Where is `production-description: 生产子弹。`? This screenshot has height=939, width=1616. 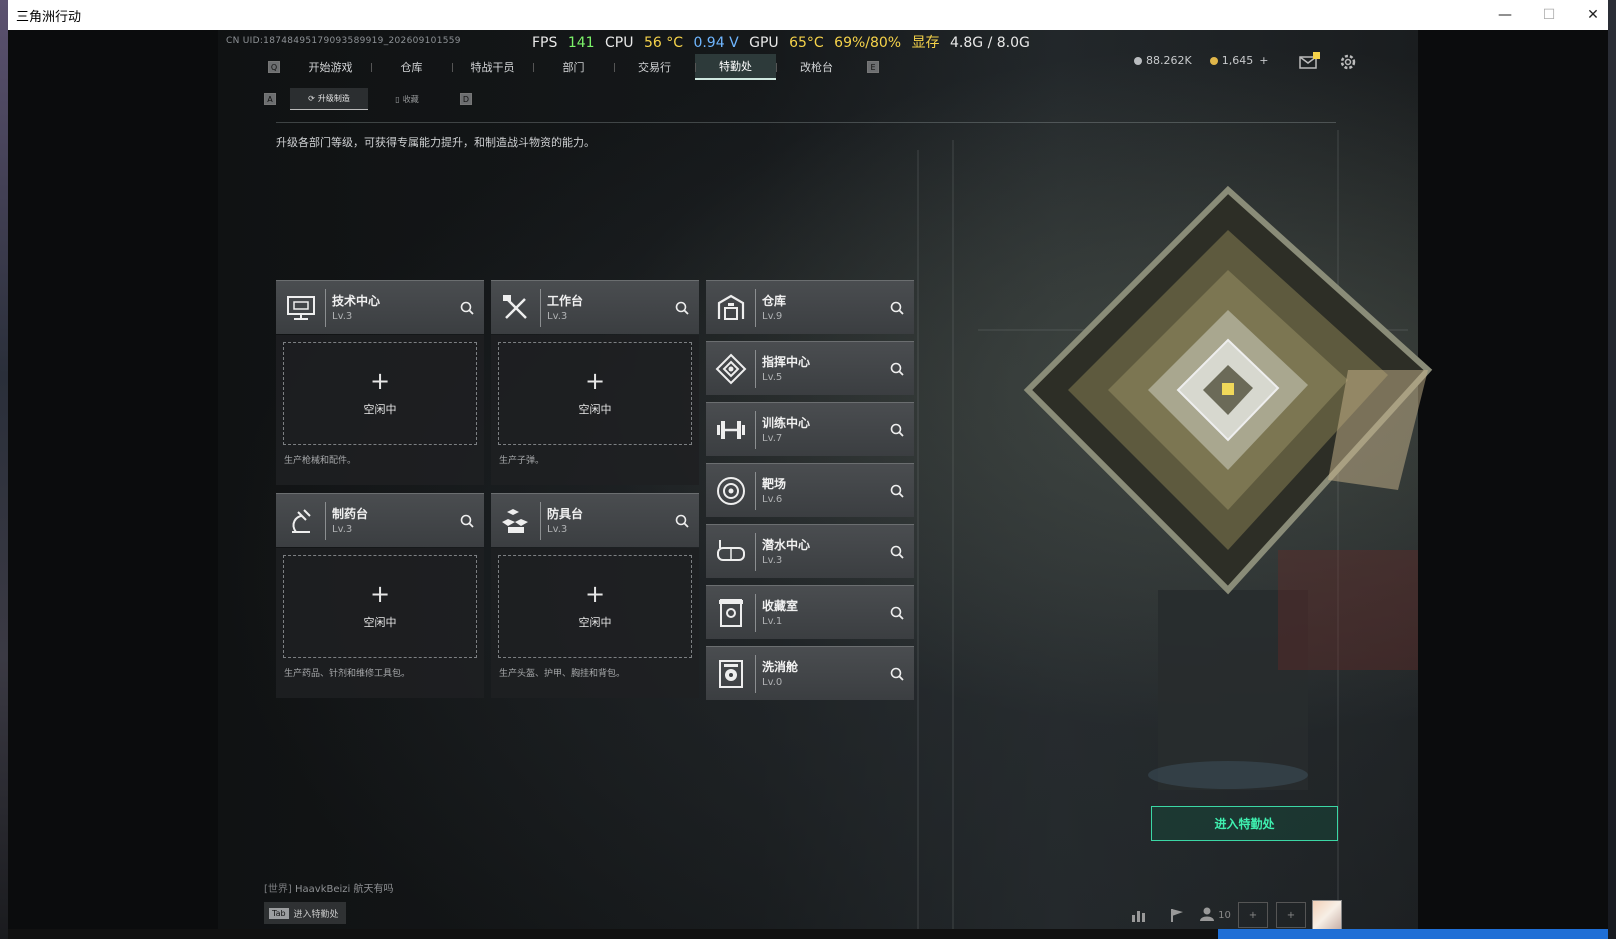
production-description: 生产子弹。 is located at coordinates (522, 461).